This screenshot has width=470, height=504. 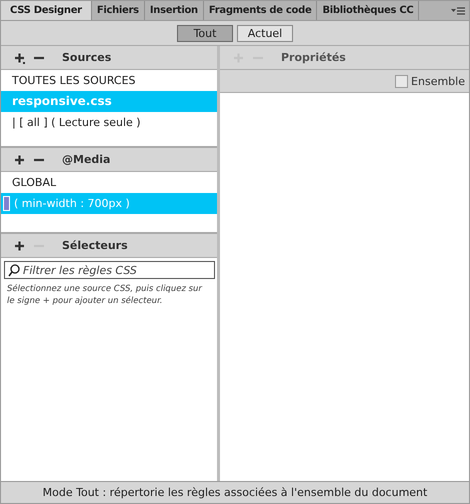 What do you see at coordinates (235, 492) in the screenshot?
I see `status-bar: Mode Tout : répertorie les règles associées à l'ensemble du document` at bounding box center [235, 492].